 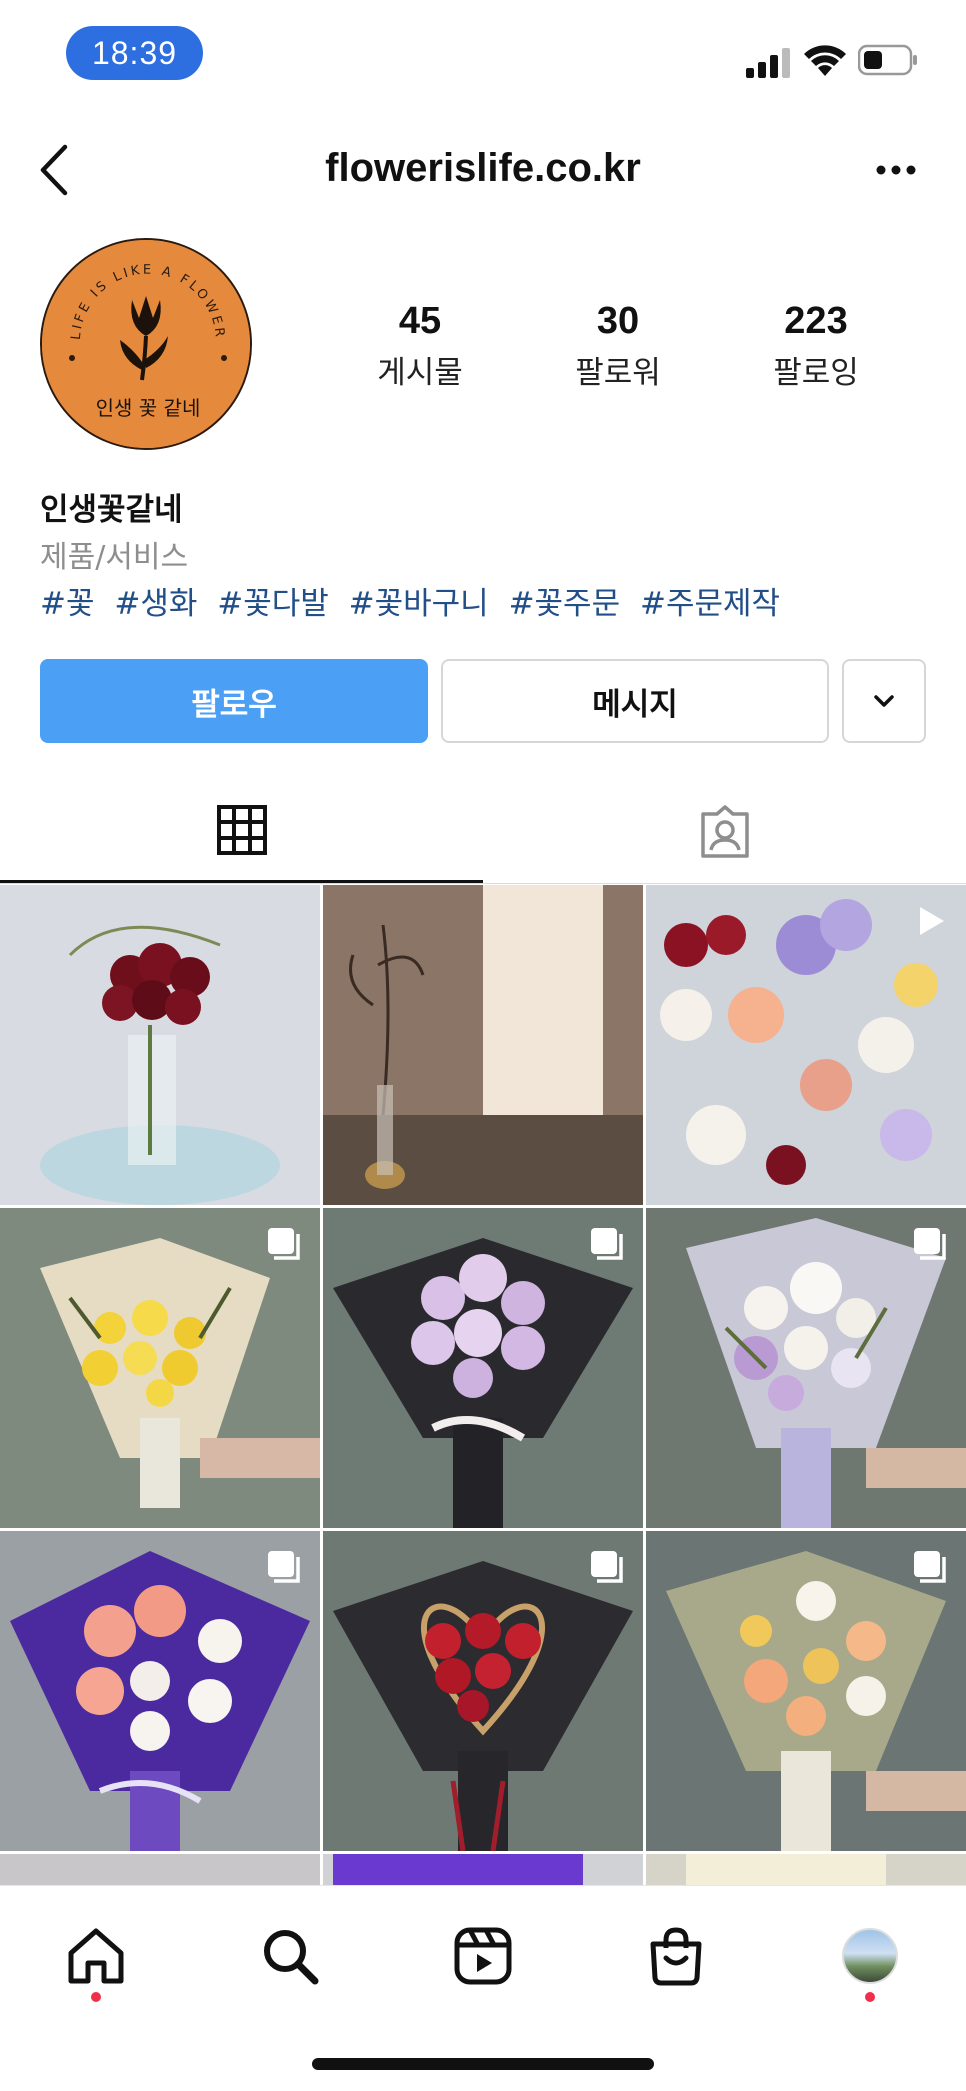 What do you see at coordinates (887, 60) in the screenshot?
I see `battery-icon` at bounding box center [887, 60].